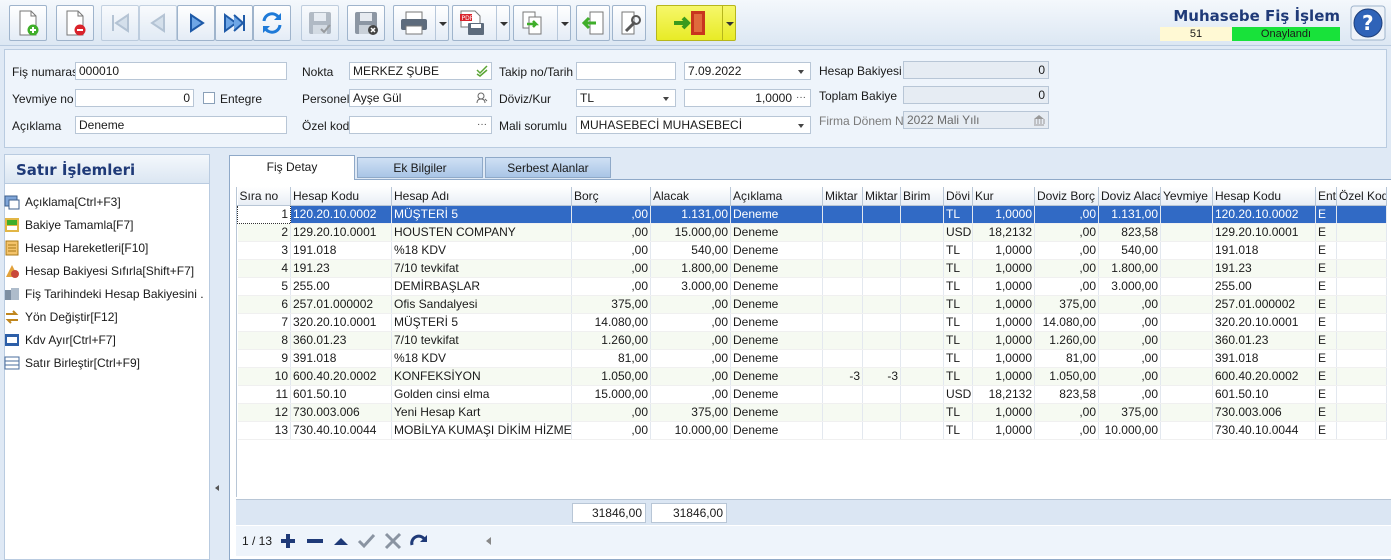 Image resolution: width=1391 pixels, height=560 pixels. Describe the element at coordinates (481, 430) in the screenshot. I see `table-cell: MOBİLYA KUMAŞI DİKİM HİZMETİ` at that location.